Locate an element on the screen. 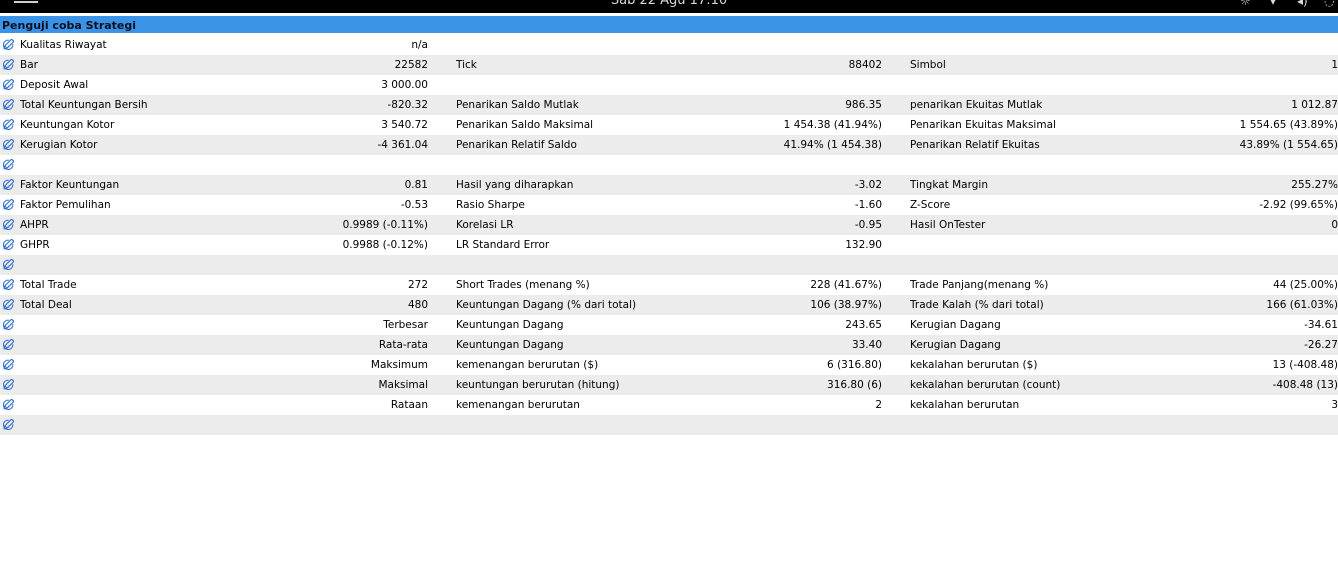  metric-value: n/a is located at coordinates (419, 45).